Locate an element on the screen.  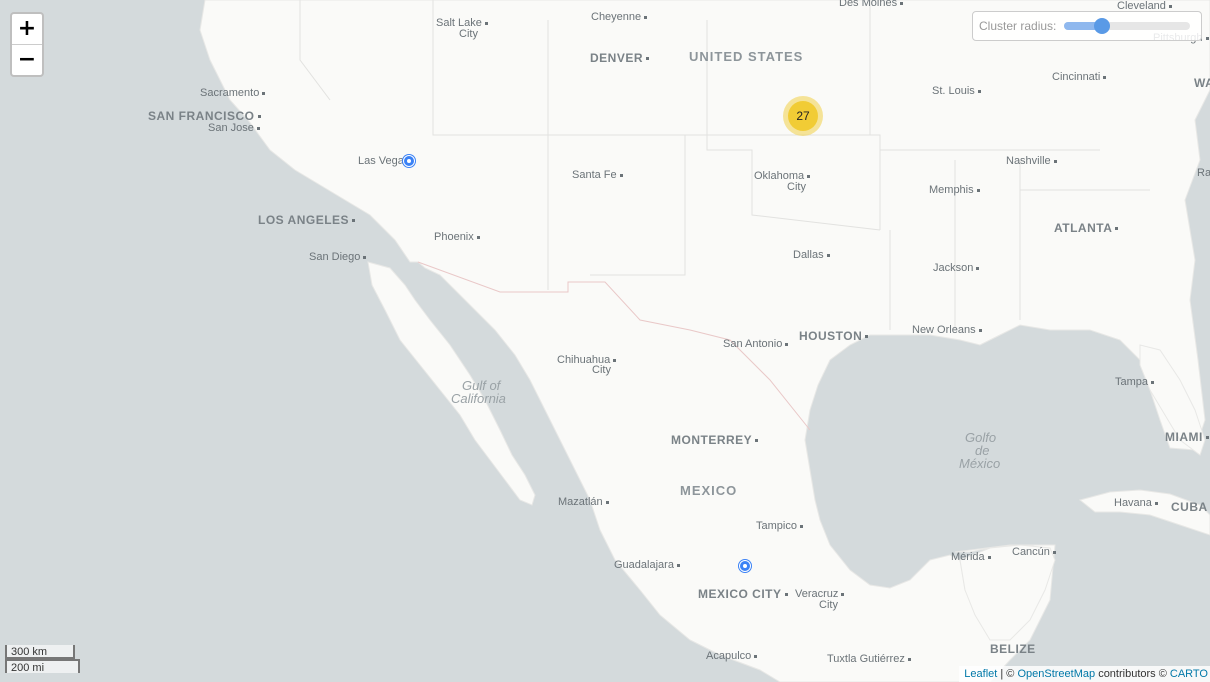
label-sacramento: Sacramento is located at coordinates (232, 93).